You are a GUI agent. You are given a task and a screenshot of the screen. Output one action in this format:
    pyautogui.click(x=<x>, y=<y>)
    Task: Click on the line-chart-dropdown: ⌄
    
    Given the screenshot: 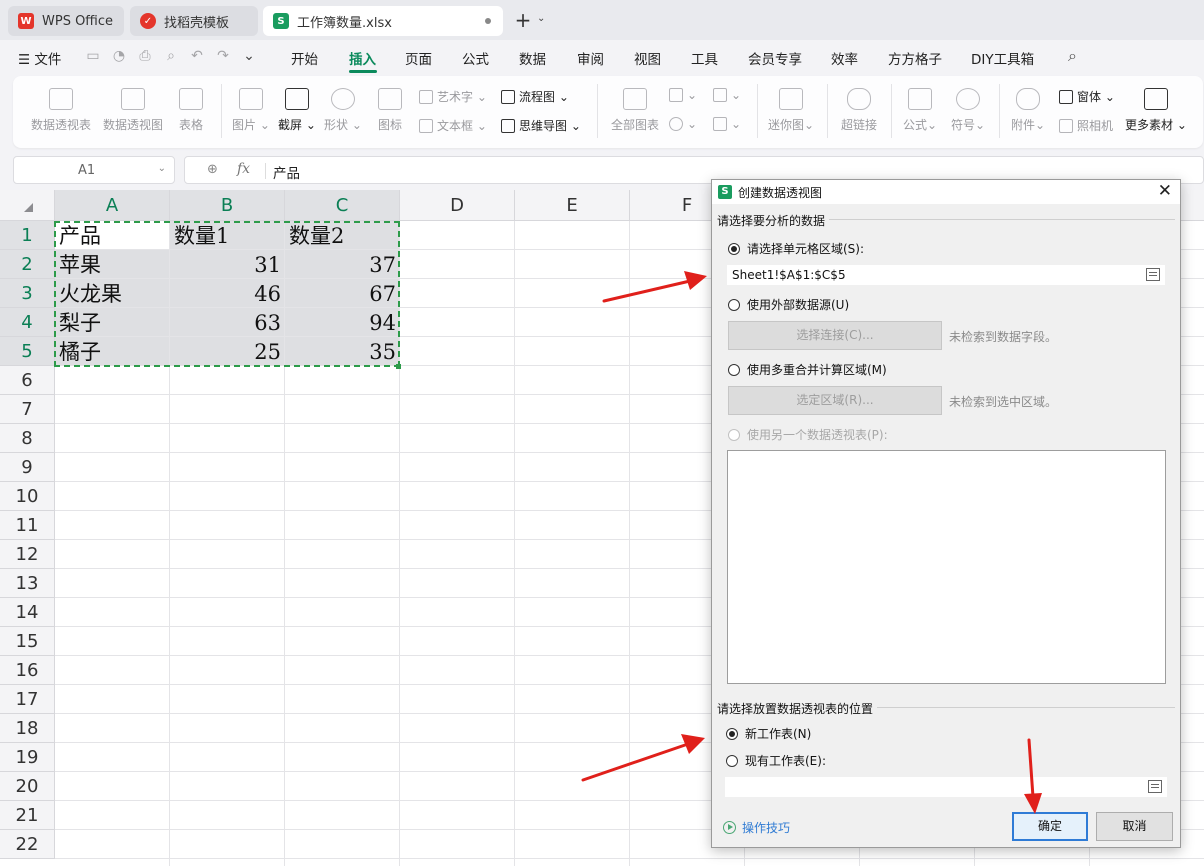 What is the action you would take?
    pyautogui.click(x=727, y=95)
    